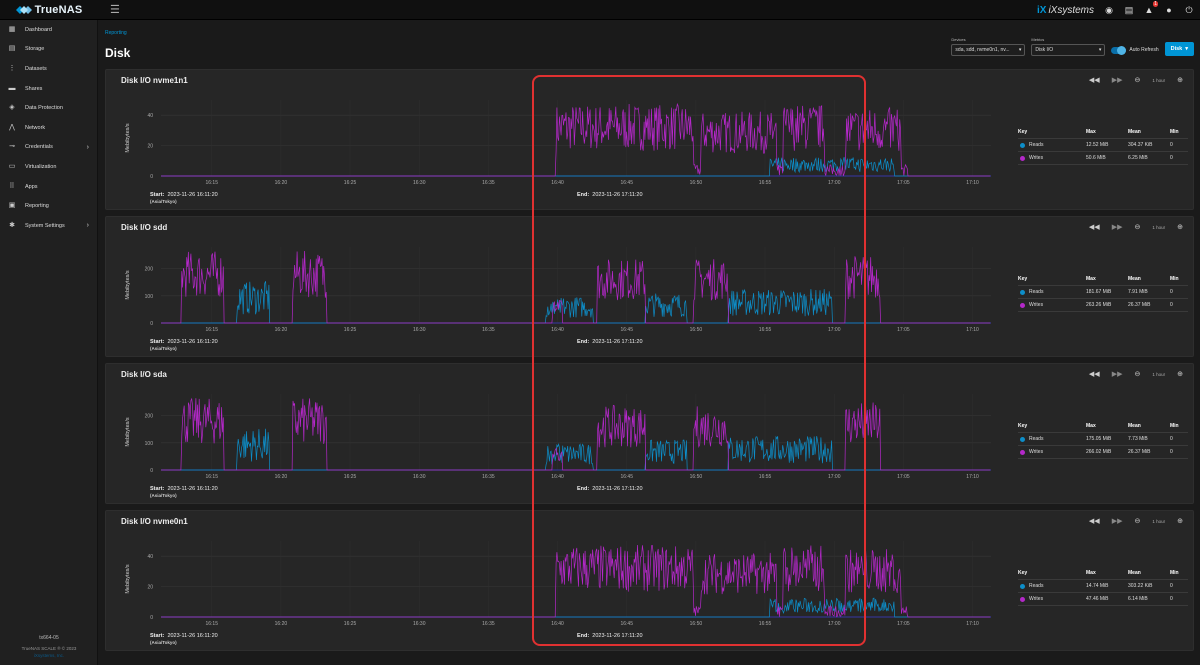 This screenshot has width=1200, height=665. What do you see at coordinates (988, 50) in the screenshot?
I see `devices-select: sda, sdd, nvme0n1, nv... ▾` at bounding box center [988, 50].